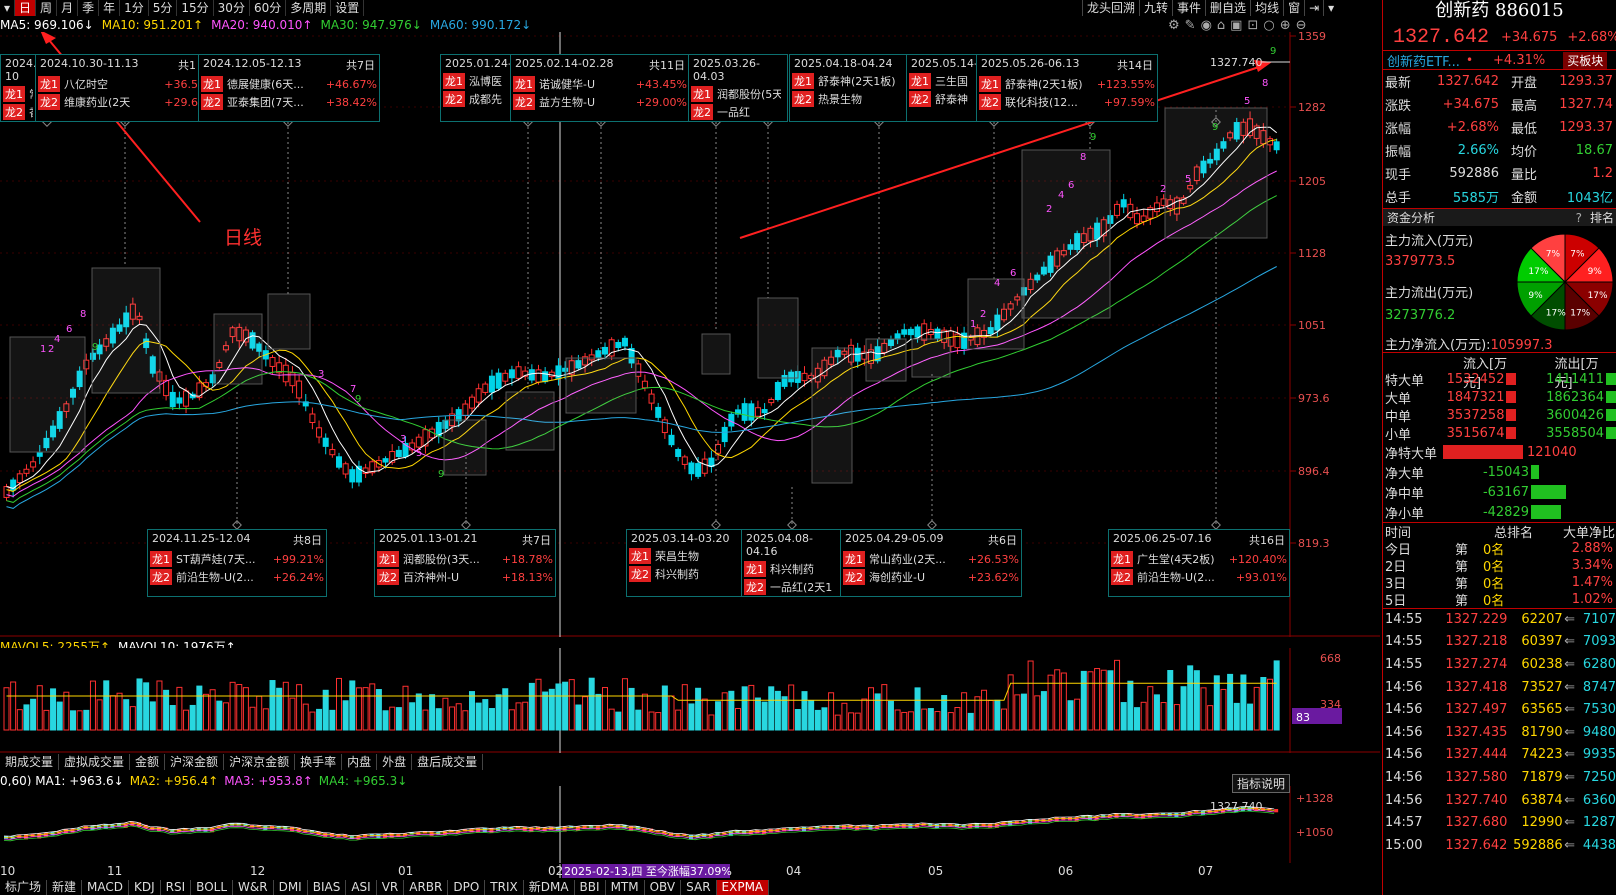 Image resolution: width=1616 pixels, height=895 pixels. I want to click on stock-name: 广生堂(4天2板), so click(1181, 559).